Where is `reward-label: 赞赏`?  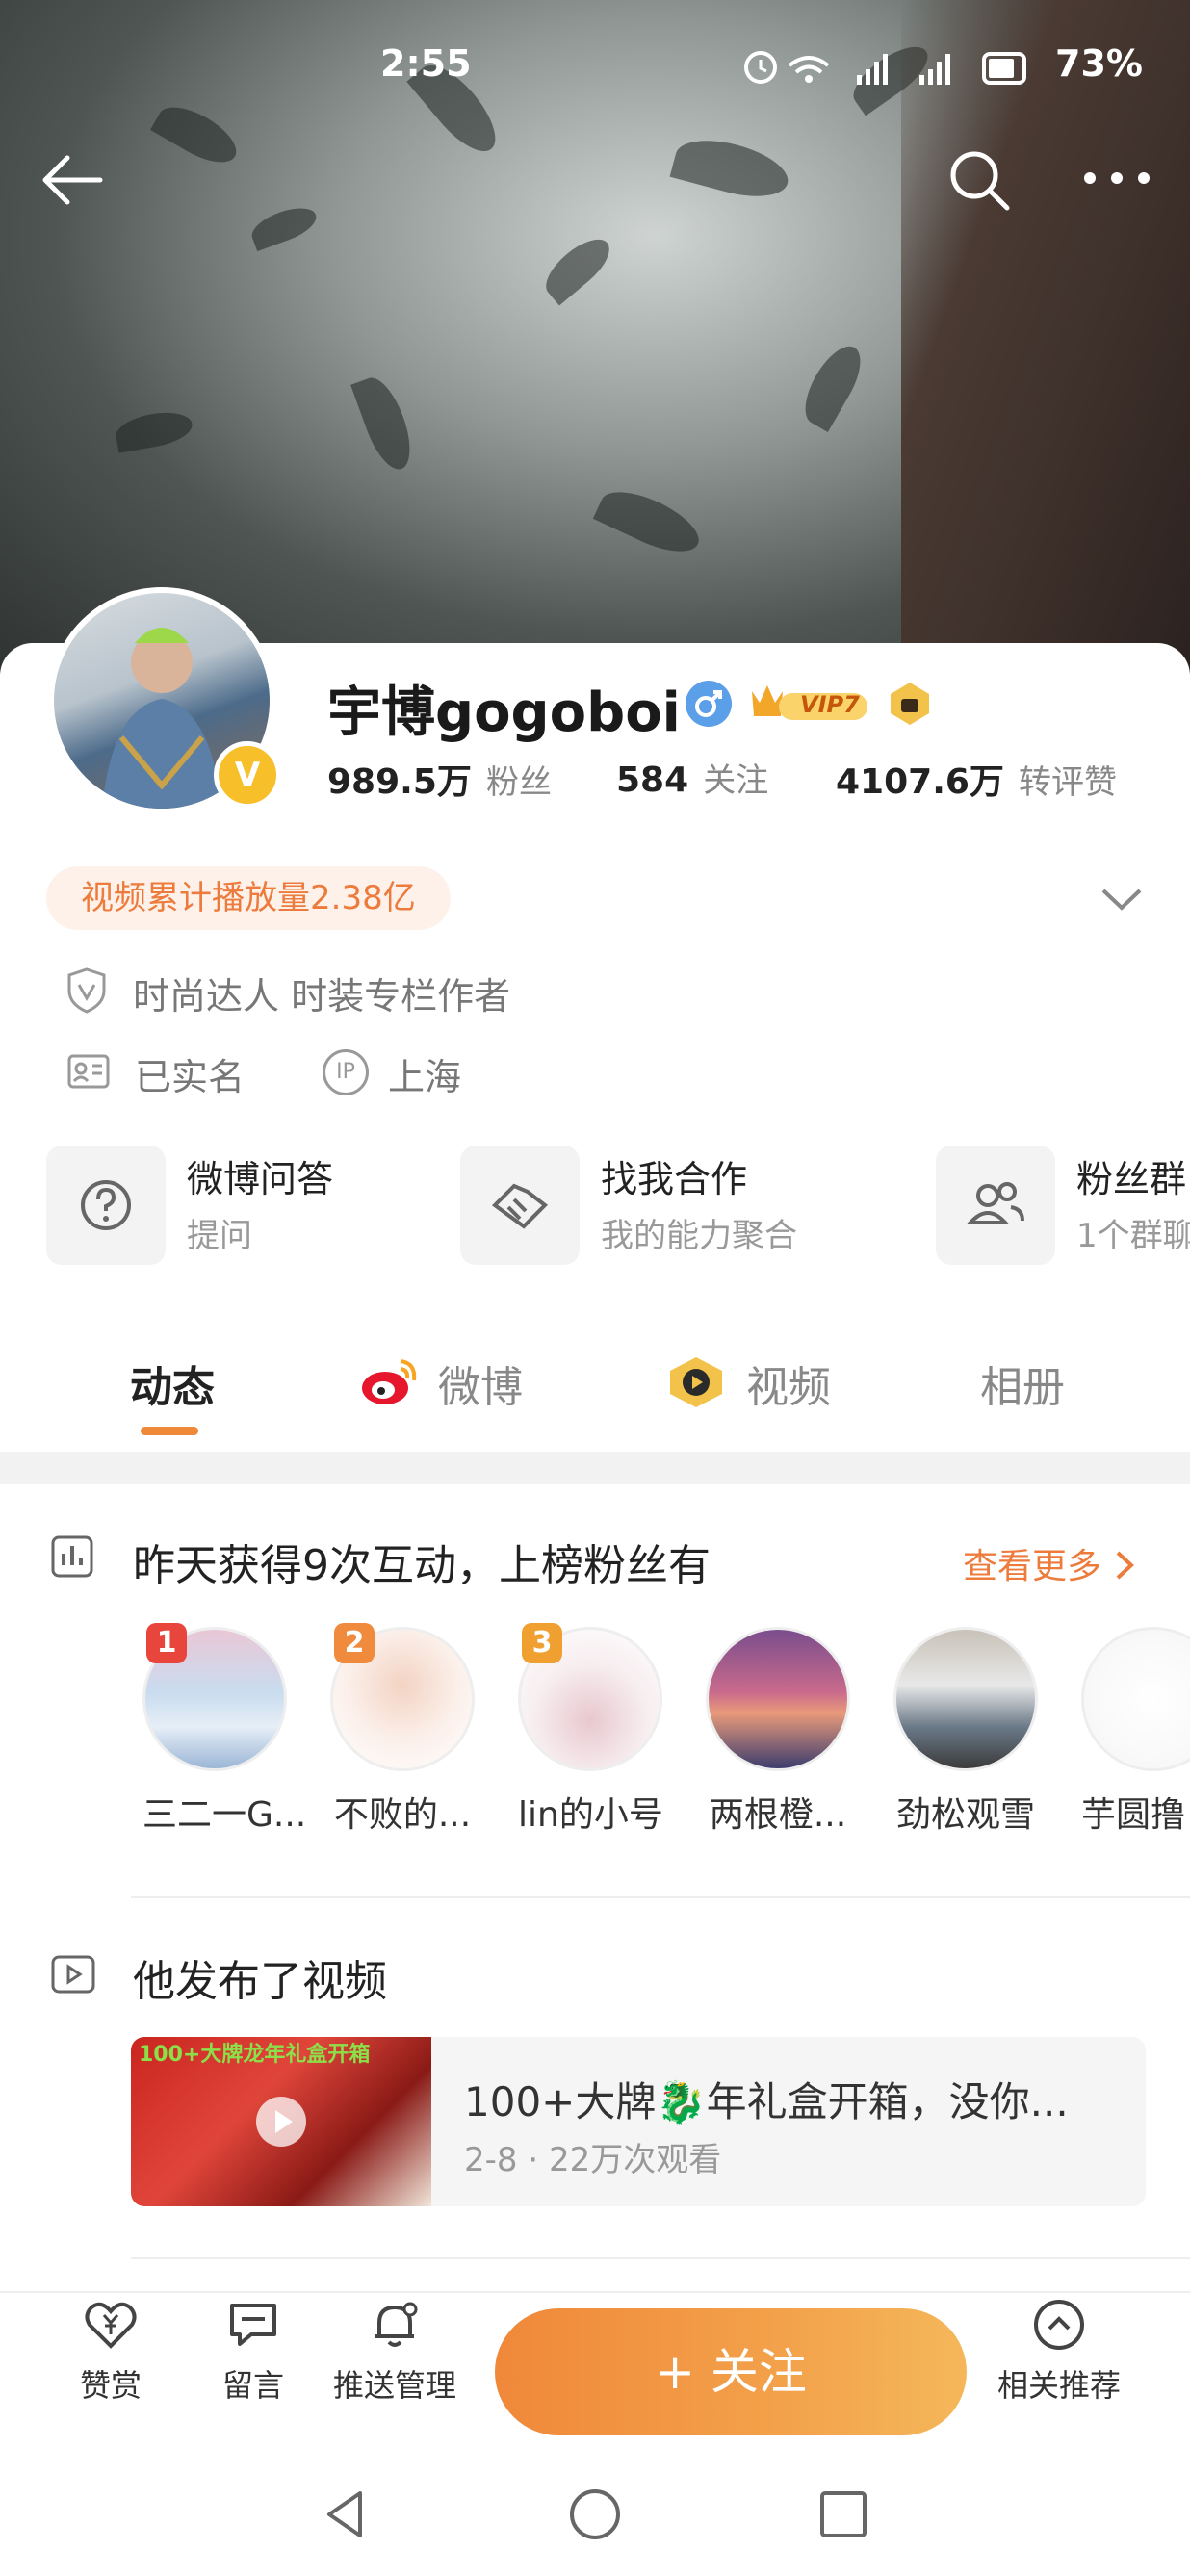 reward-label: 赞赏 is located at coordinates (111, 2385).